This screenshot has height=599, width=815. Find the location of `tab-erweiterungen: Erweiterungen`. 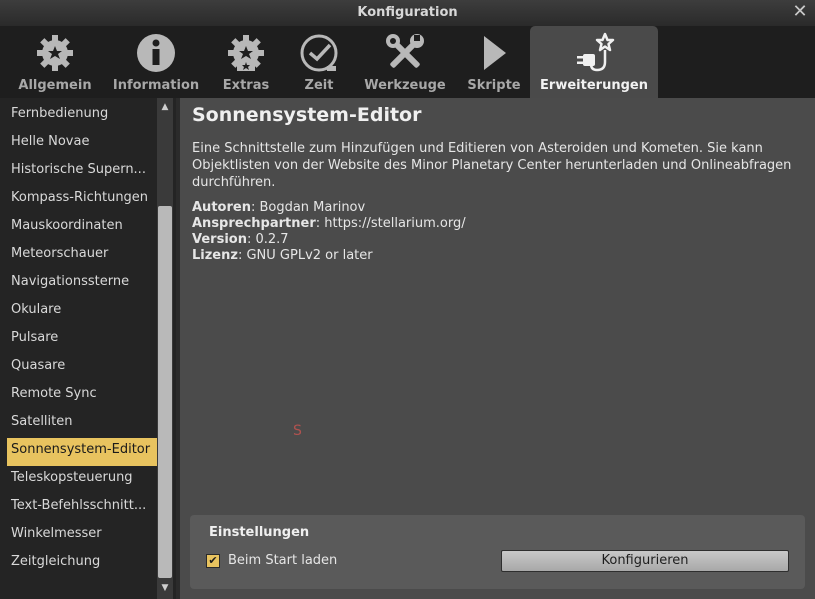

tab-erweiterungen: Erweiterungen is located at coordinates (594, 62).